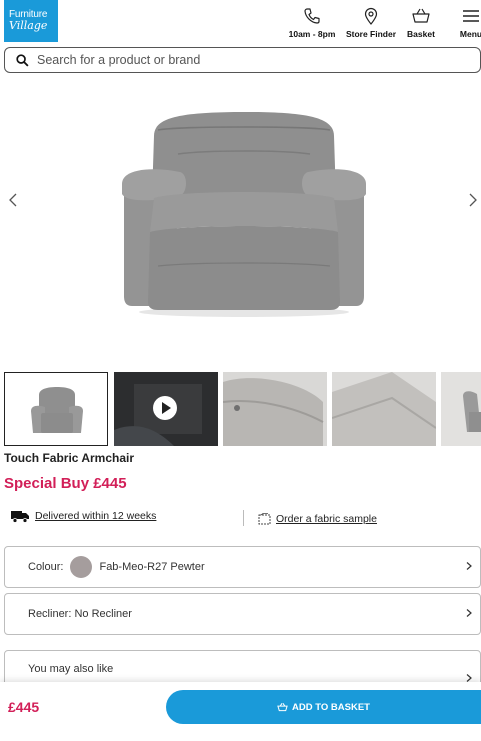 The width and height of the screenshot is (481, 741). I want to click on thumbnail-video, so click(166, 409).